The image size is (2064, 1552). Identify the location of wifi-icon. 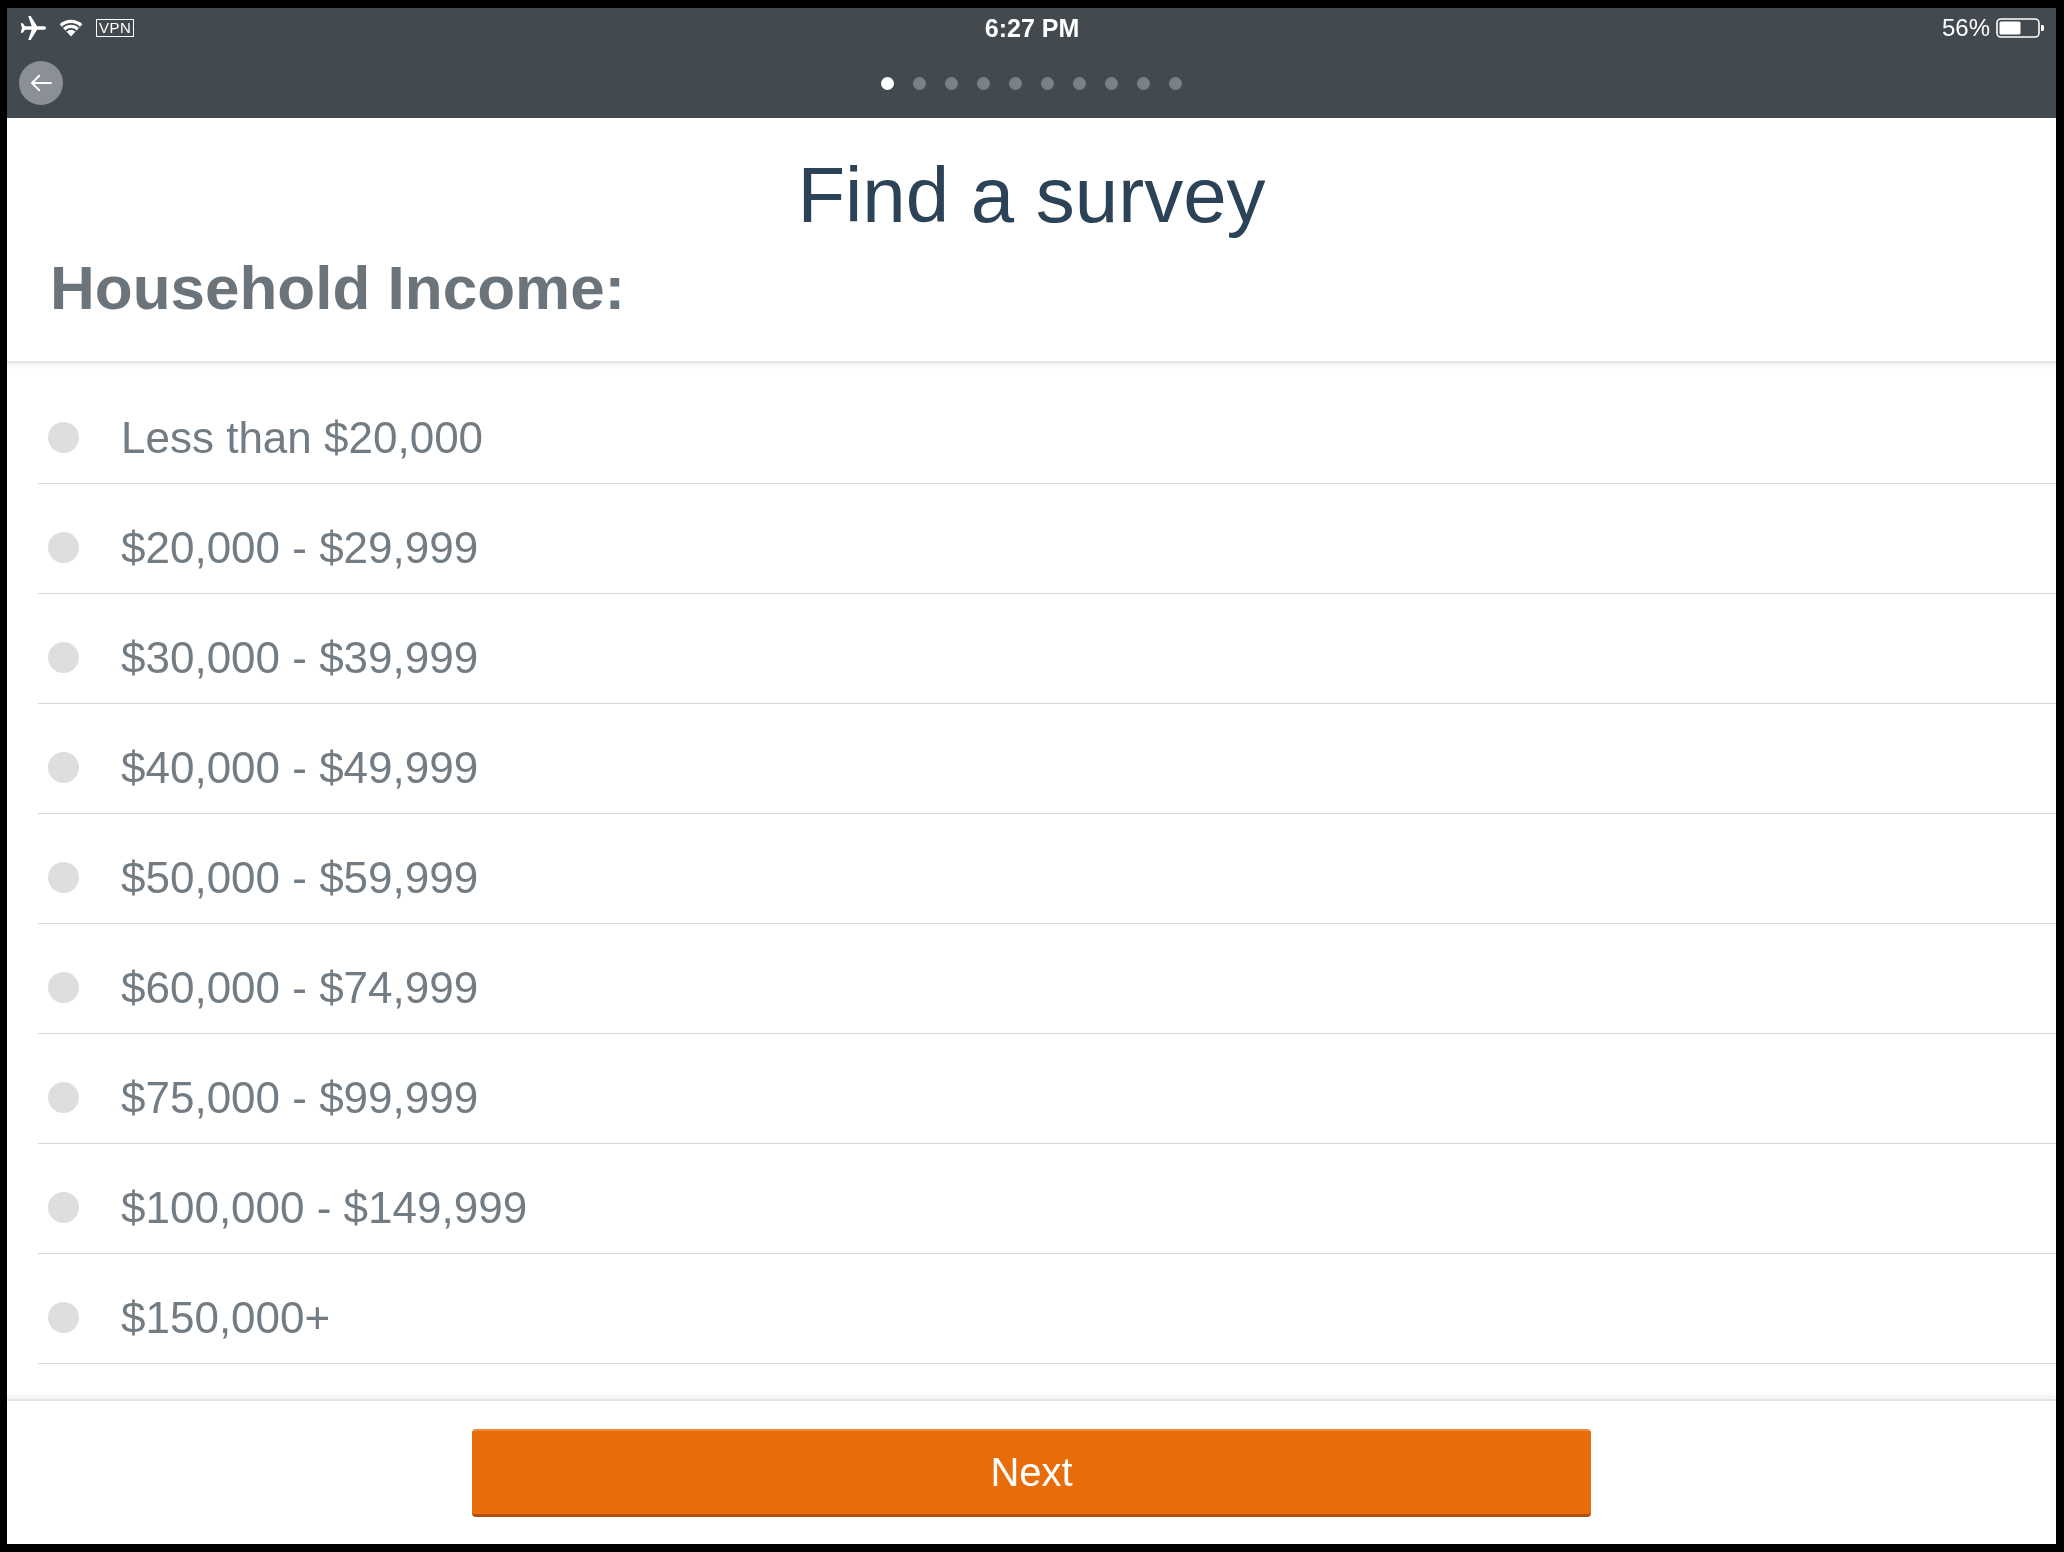
(71, 28).